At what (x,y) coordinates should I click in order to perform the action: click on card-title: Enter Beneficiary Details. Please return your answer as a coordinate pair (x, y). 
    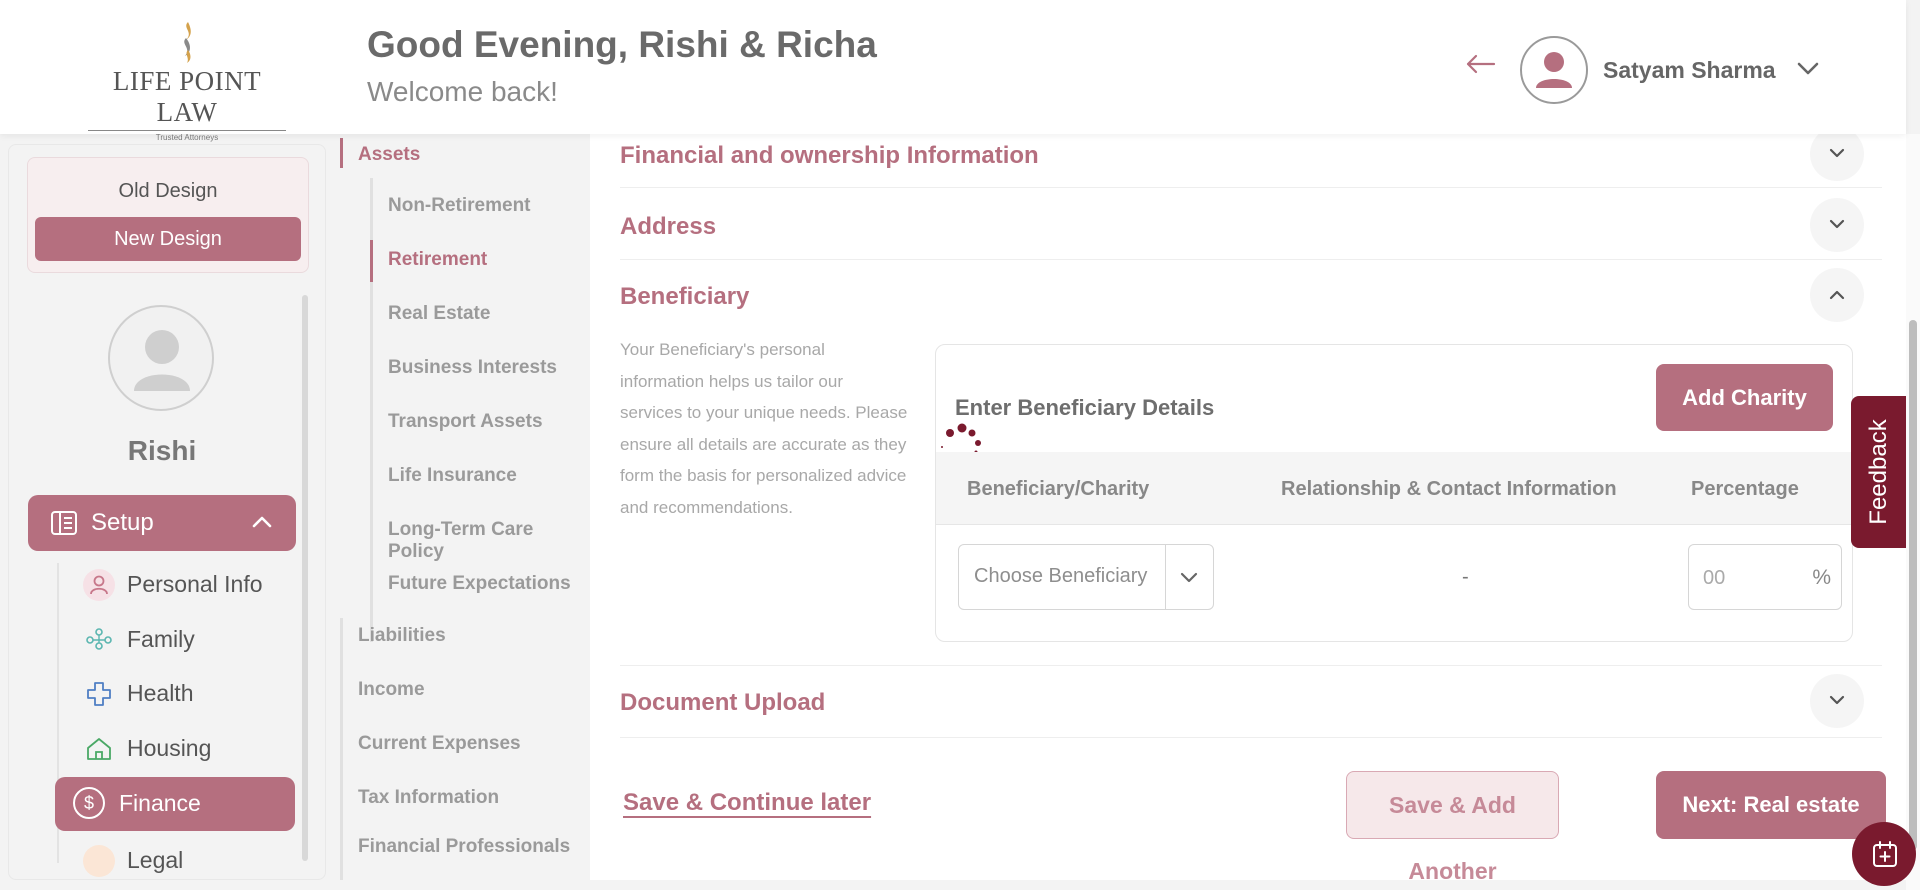
    Looking at the image, I should click on (1085, 407).